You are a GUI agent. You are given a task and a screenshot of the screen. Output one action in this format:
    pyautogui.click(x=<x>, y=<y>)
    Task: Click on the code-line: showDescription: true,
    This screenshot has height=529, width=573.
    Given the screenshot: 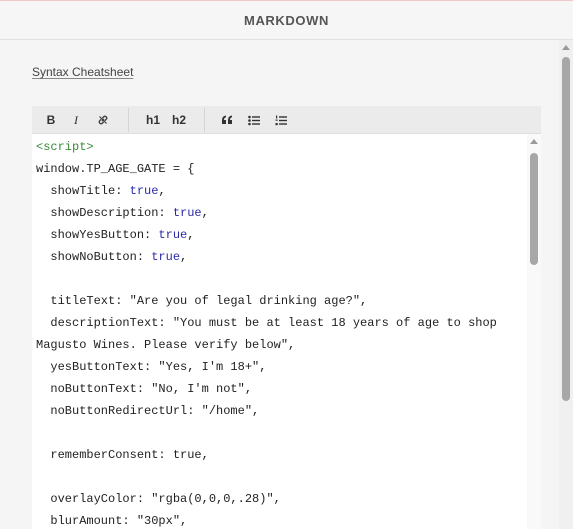 What is the action you would take?
    pyautogui.click(x=122, y=213)
    